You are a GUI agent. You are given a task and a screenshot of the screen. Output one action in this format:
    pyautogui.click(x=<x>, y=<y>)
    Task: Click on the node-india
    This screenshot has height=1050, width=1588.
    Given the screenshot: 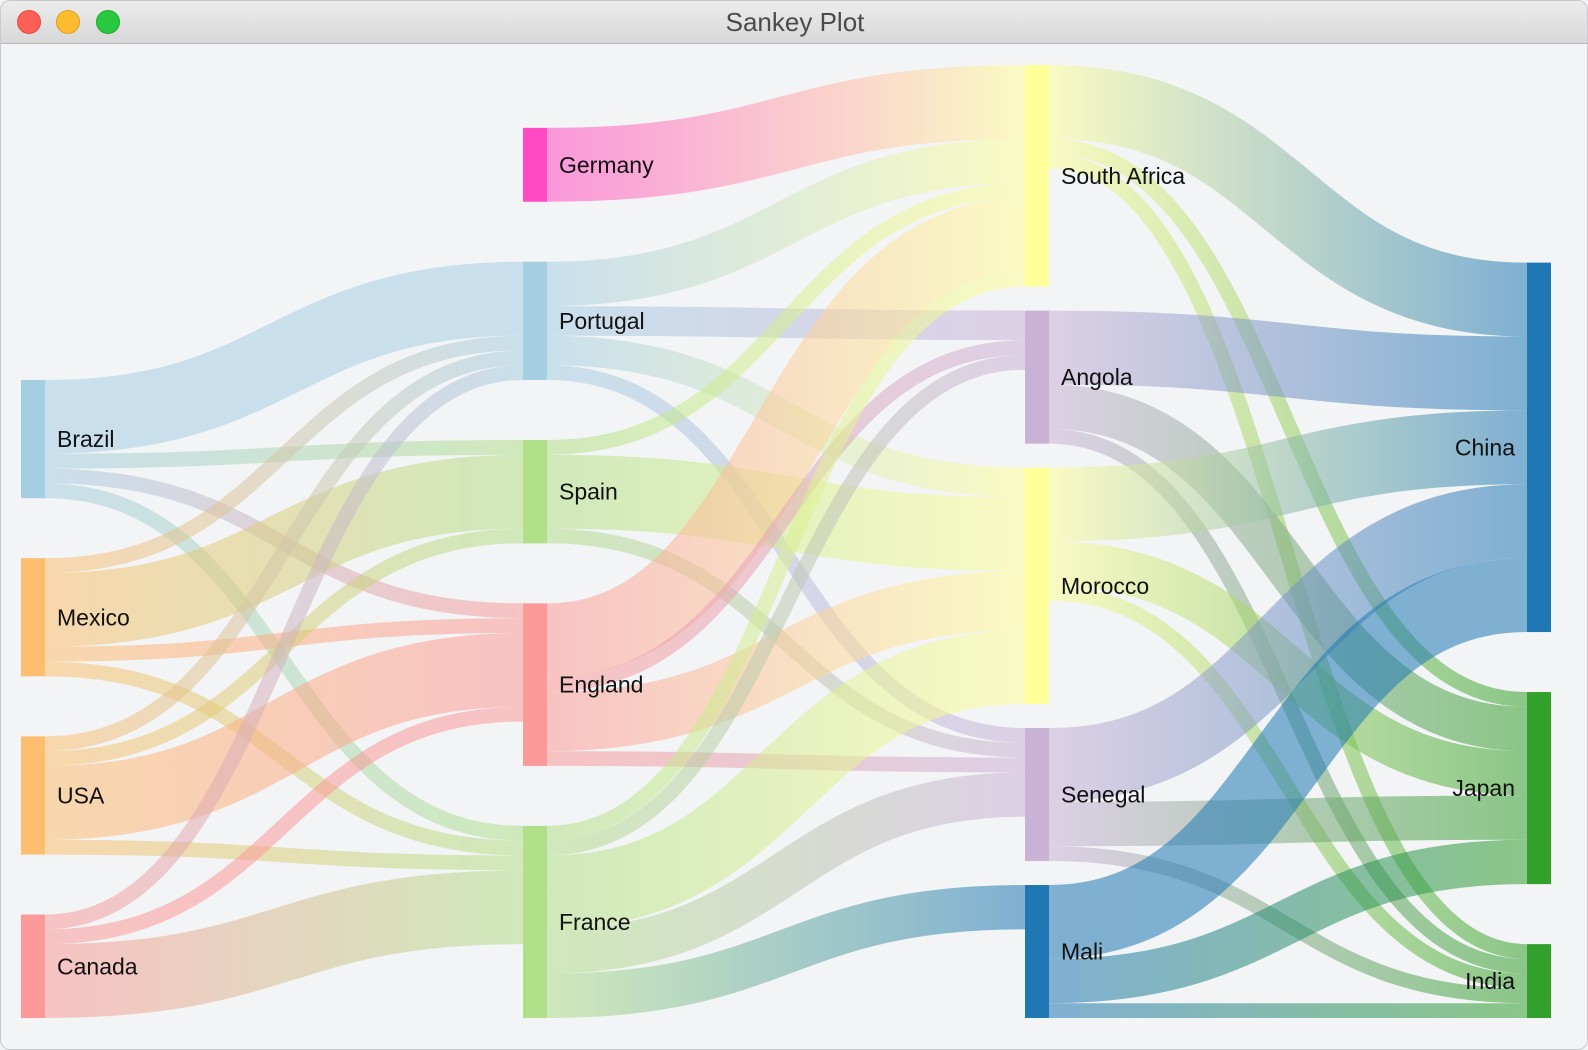 What is the action you would take?
    pyautogui.click(x=1539, y=981)
    